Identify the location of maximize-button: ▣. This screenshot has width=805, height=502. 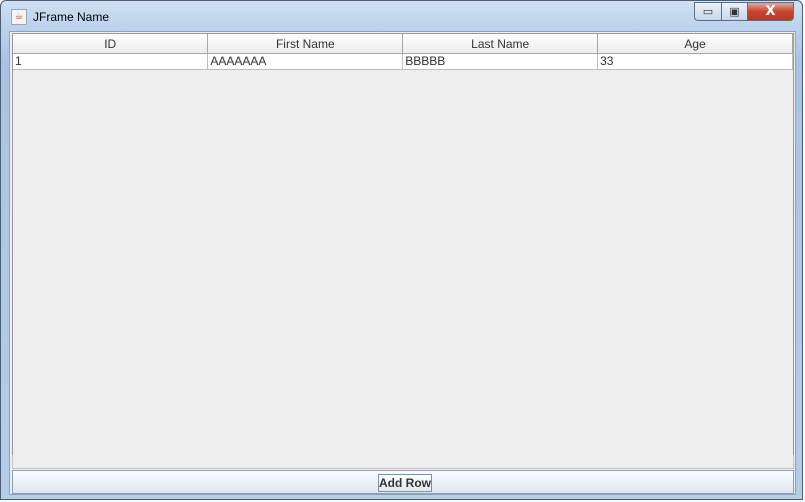
(734, 11).